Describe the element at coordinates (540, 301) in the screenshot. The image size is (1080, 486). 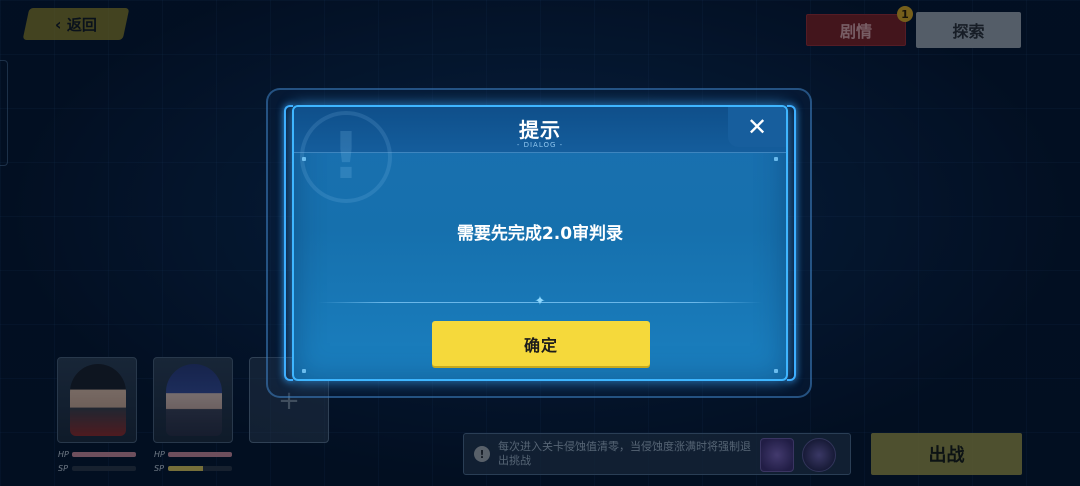
I see `sparkle-icon: ✦` at that location.